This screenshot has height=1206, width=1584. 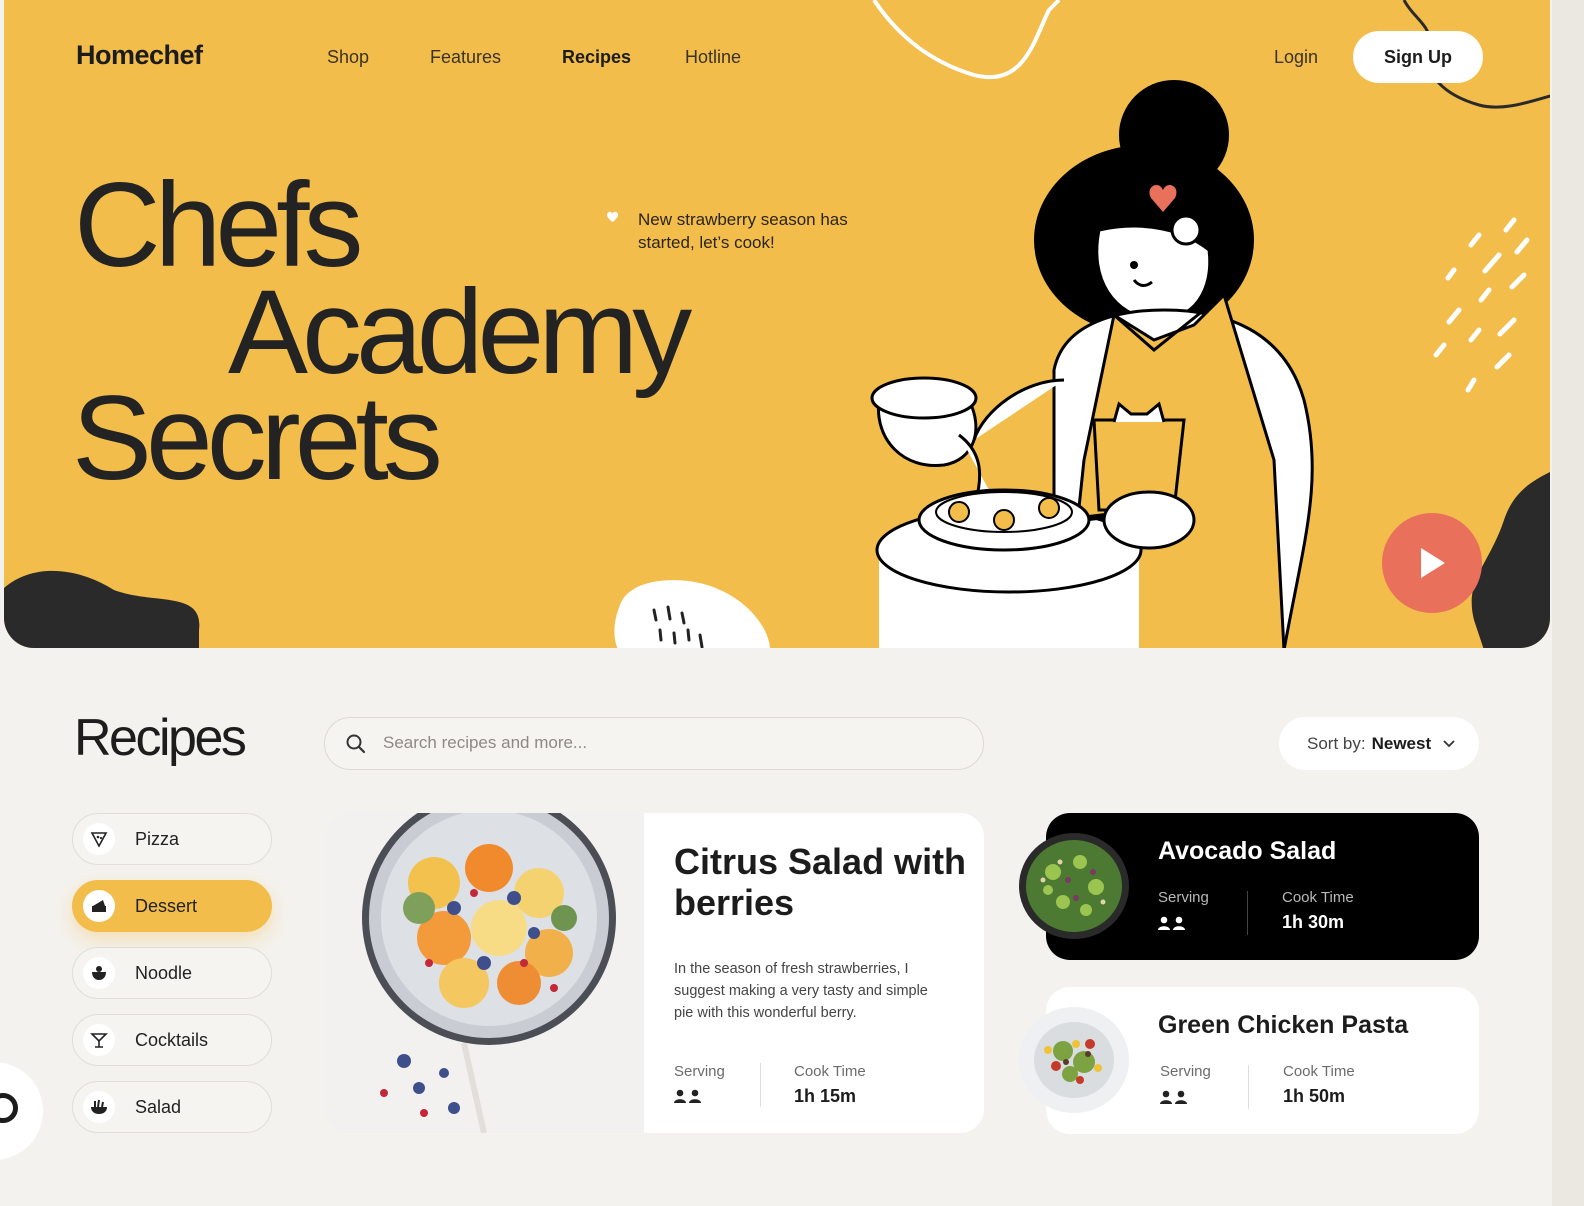 I want to click on play-video-button, so click(x=1432, y=563).